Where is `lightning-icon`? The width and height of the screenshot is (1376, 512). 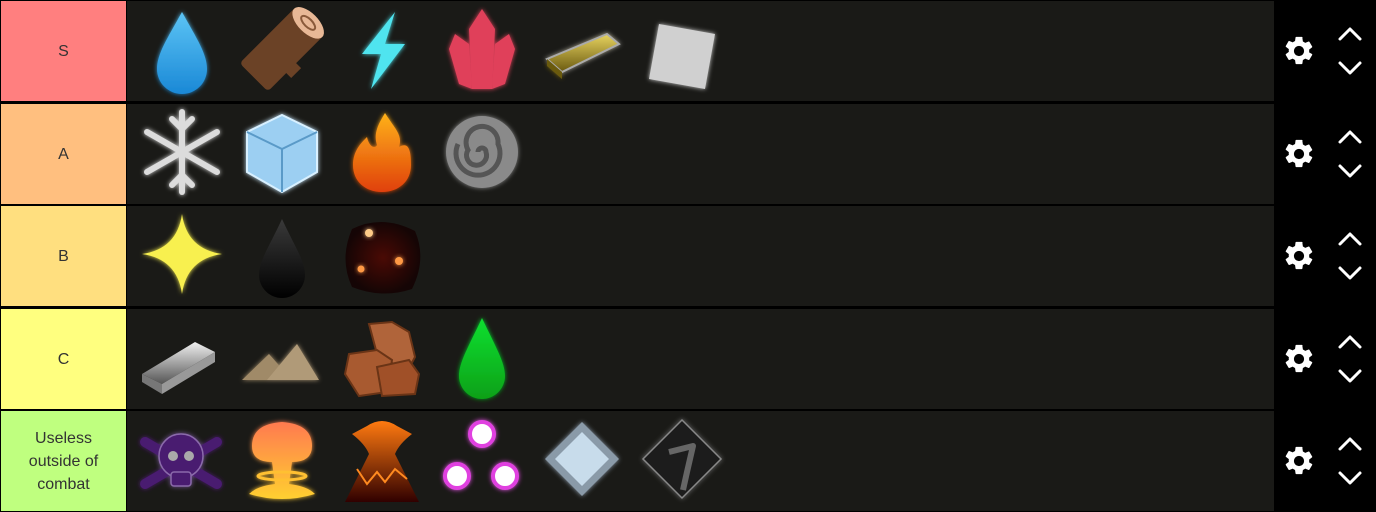 lightning-icon is located at coordinates (382, 51).